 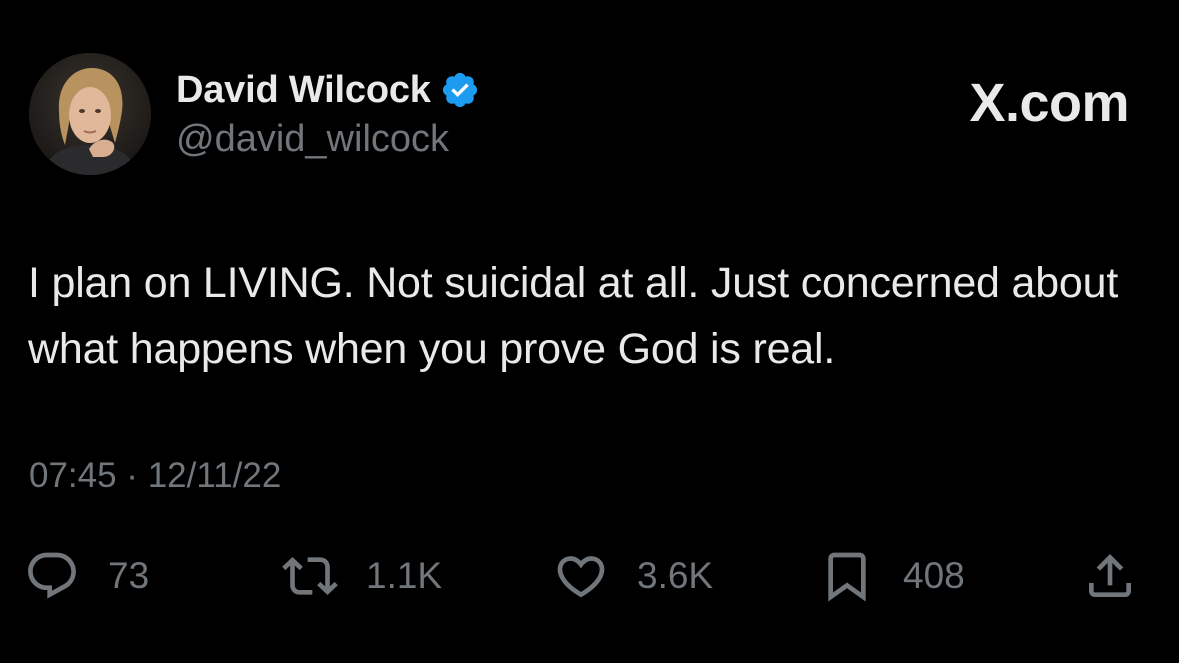 I want to click on share-icon, so click(x=1110, y=576).